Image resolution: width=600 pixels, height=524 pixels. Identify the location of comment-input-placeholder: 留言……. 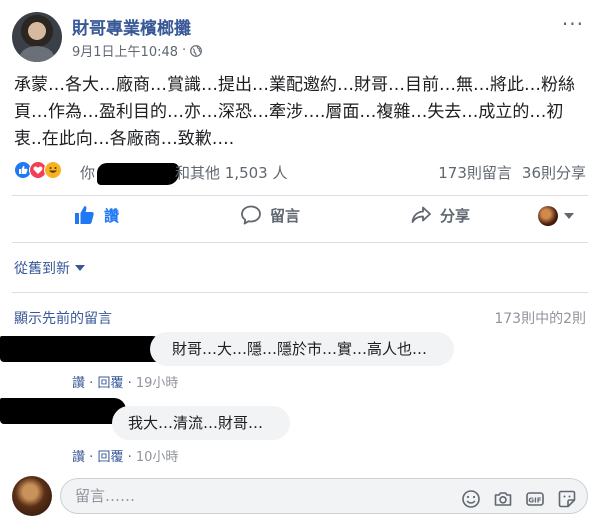
(105, 496).